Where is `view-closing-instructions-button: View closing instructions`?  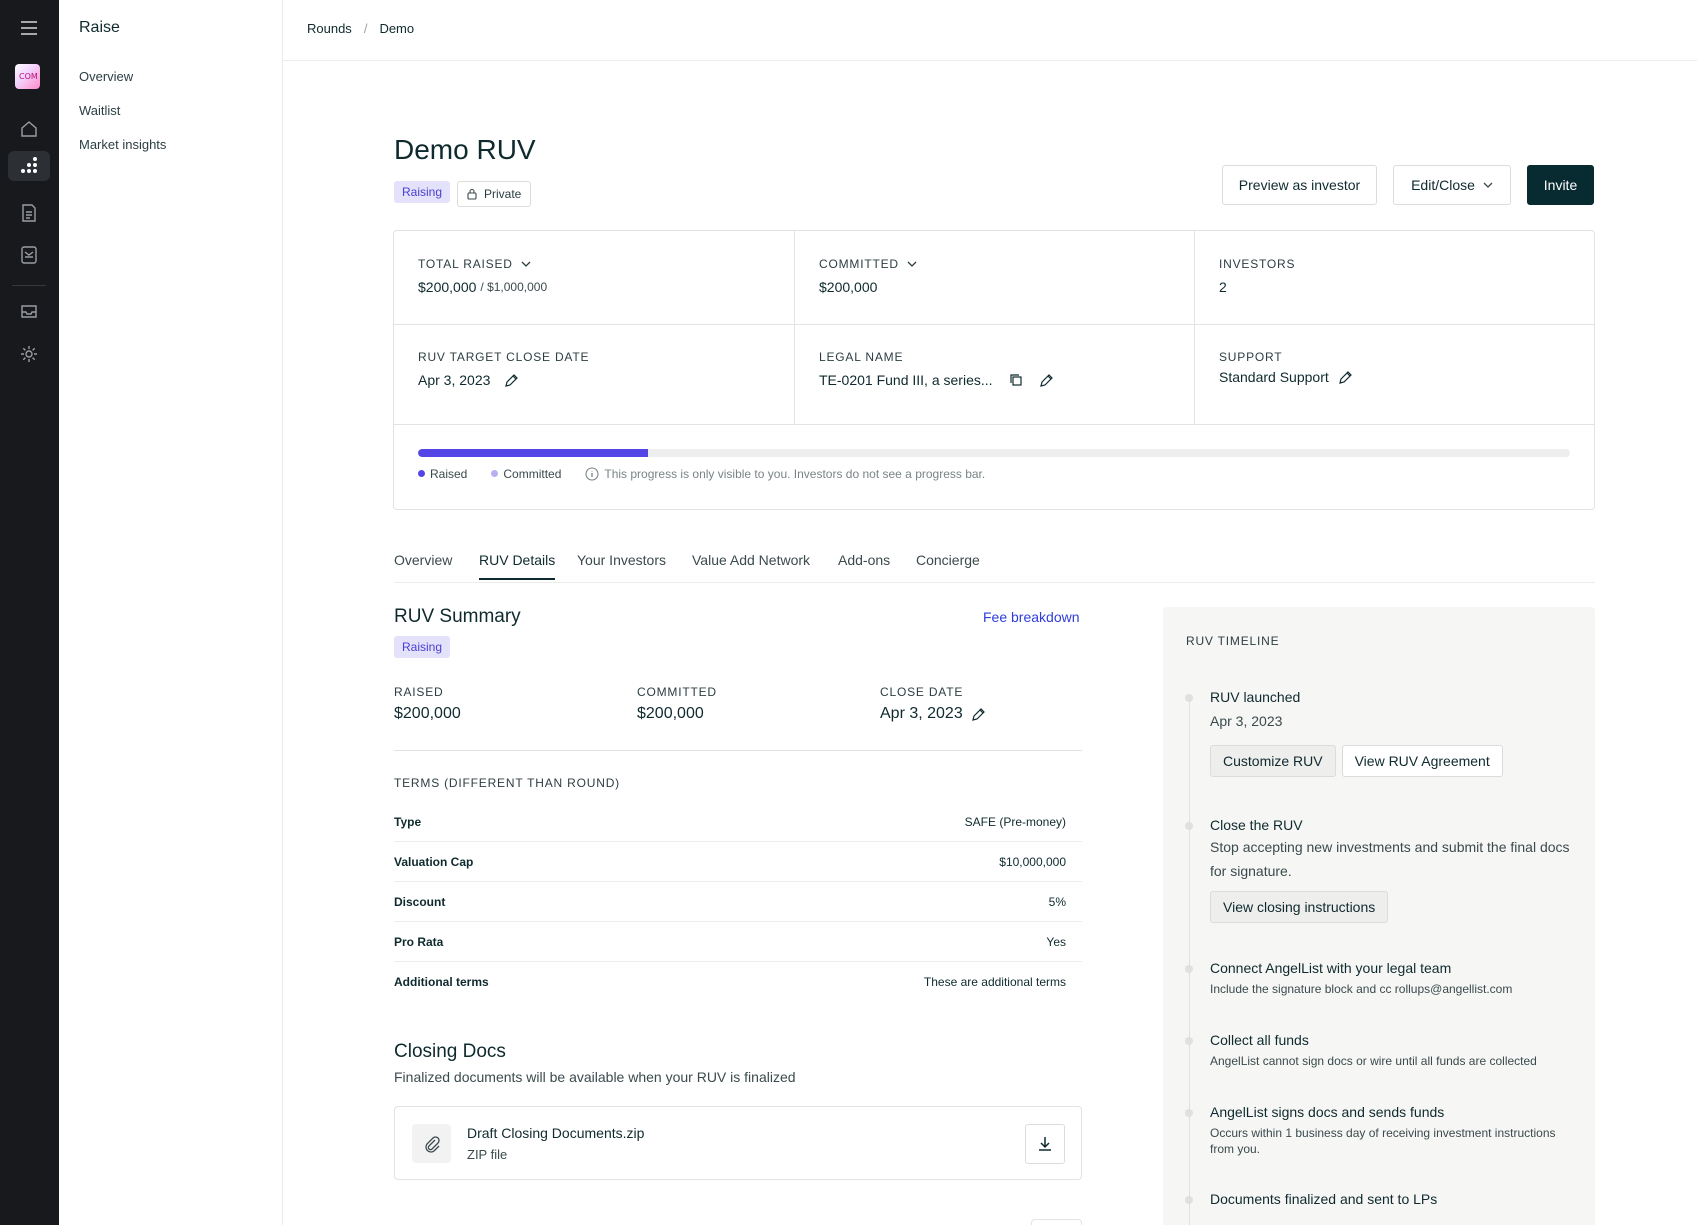
view-closing-instructions-button: View closing instructions is located at coordinates (1299, 907).